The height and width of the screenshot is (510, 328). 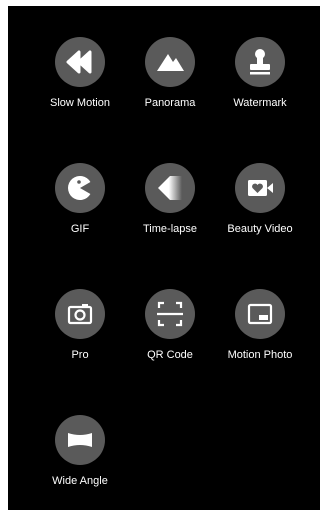 What do you see at coordinates (80, 440) in the screenshot?
I see `wide-angle-icon` at bounding box center [80, 440].